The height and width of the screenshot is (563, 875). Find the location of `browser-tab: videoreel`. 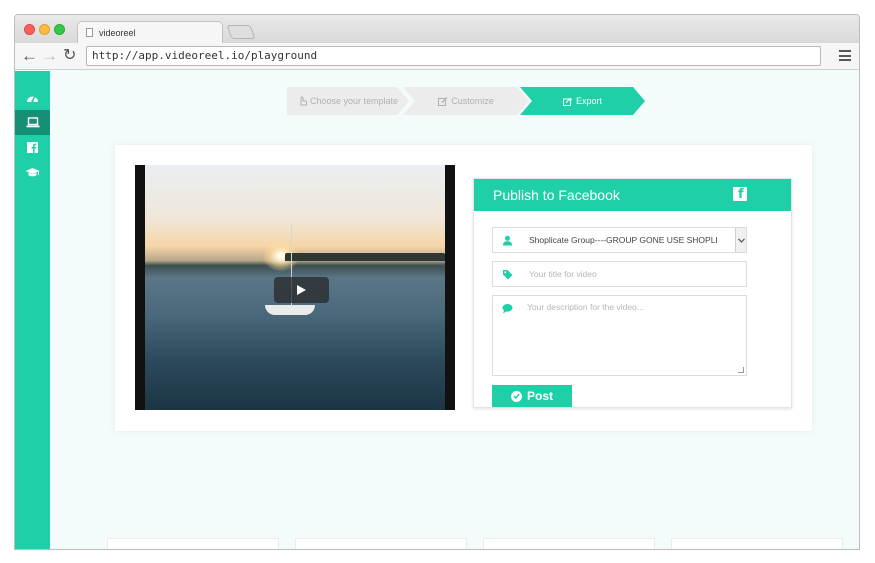

browser-tab: videoreel is located at coordinates (150, 32).